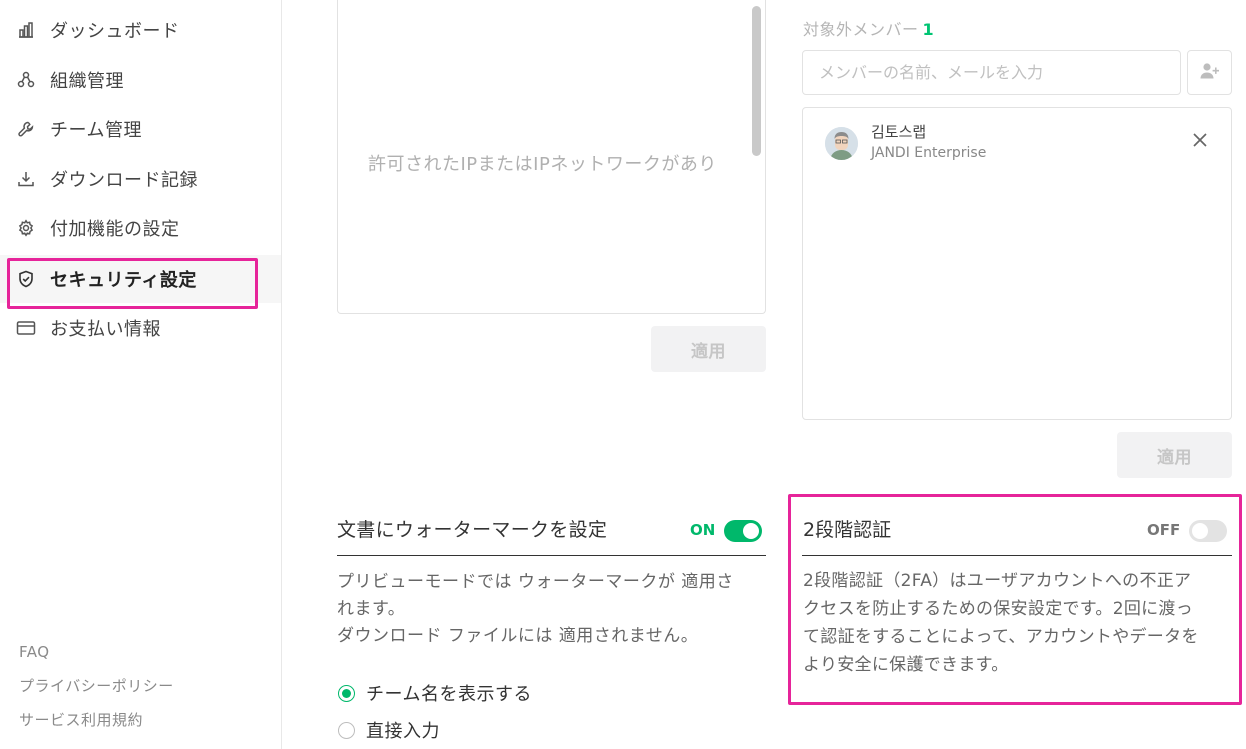 The image size is (1246, 749). What do you see at coordinates (105, 329) in the screenshot?
I see `sidebar-item-label: お支払い情報` at bounding box center [105, 329].